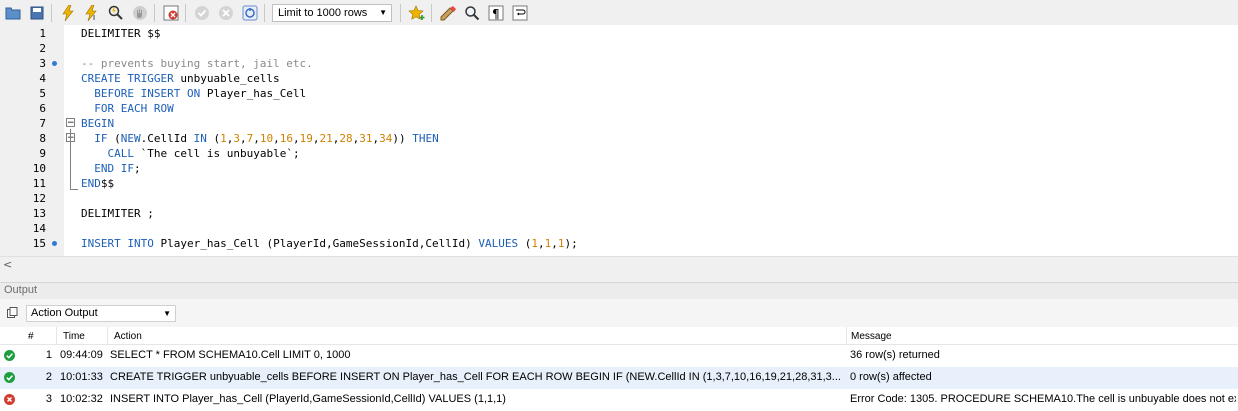  I want to click on execute-button, so click(68, 13).